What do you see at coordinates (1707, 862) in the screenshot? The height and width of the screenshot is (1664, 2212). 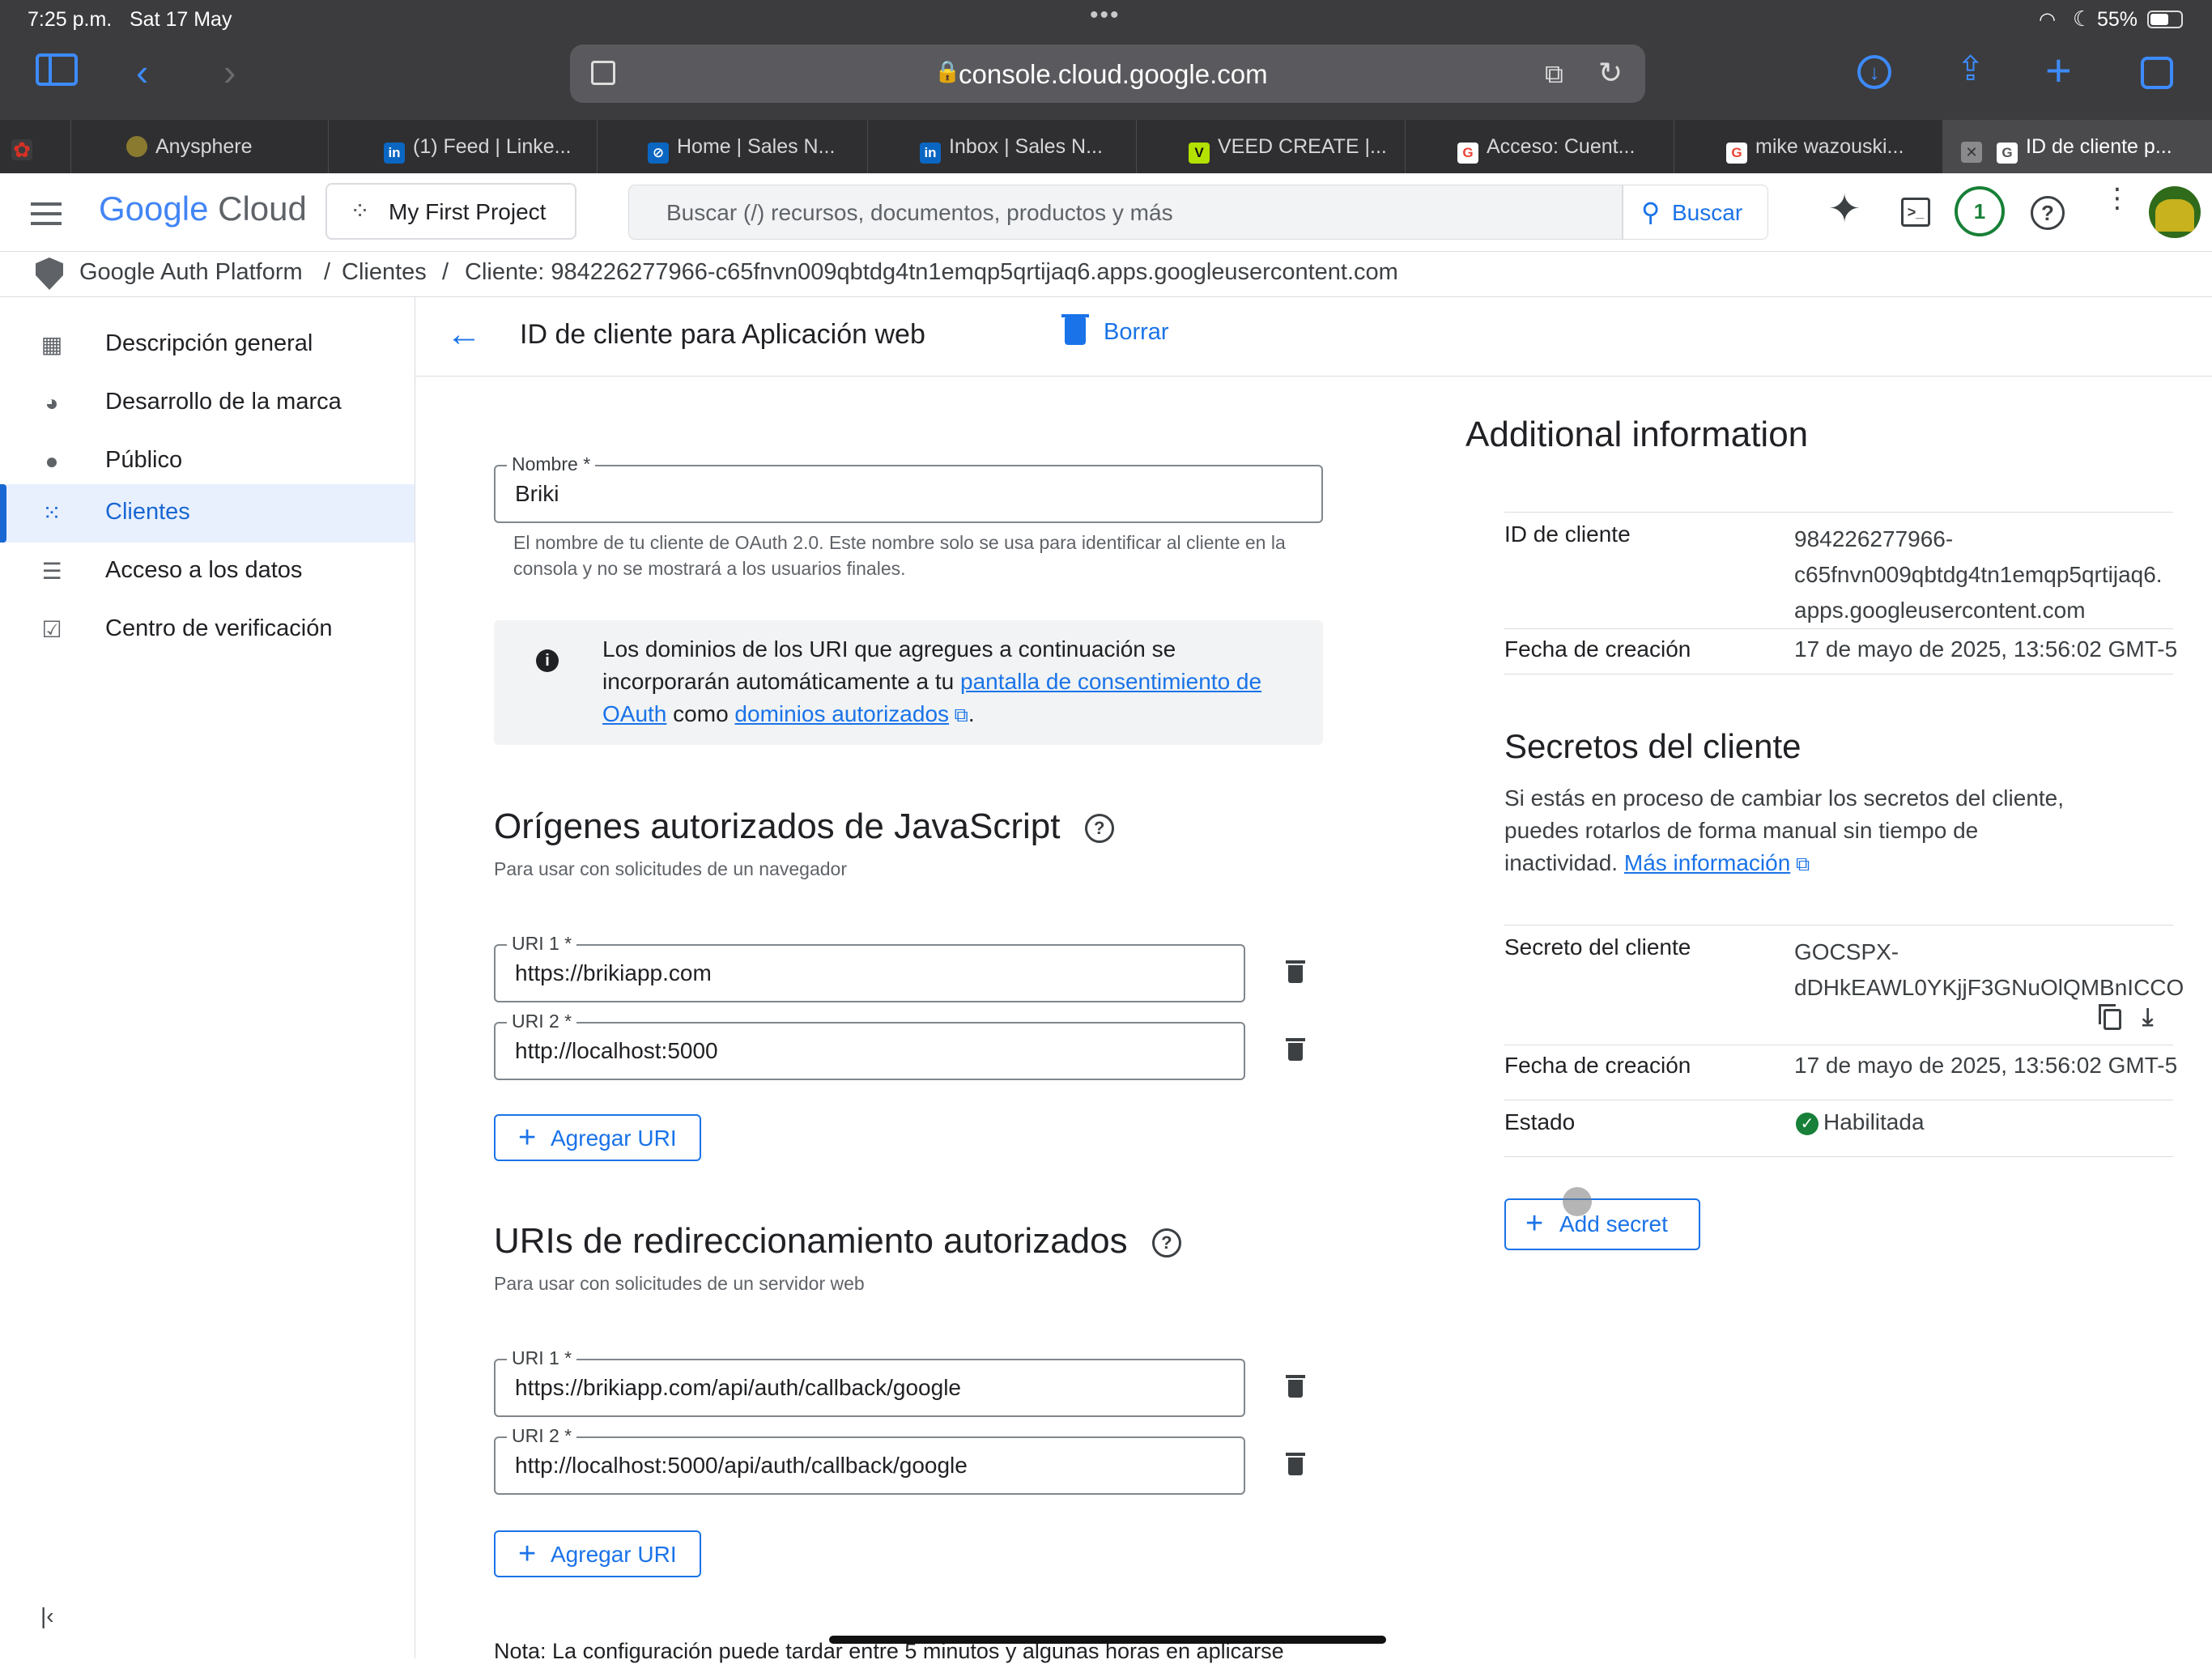 I see `learn-more-link: Más información` at bounding box center [1707, 862].